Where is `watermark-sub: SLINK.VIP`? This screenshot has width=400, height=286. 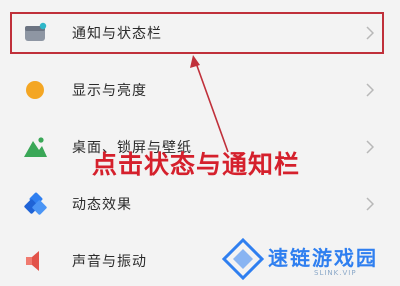
watermark-sub: SLINK.VIP is located at coordinates (335, 273).